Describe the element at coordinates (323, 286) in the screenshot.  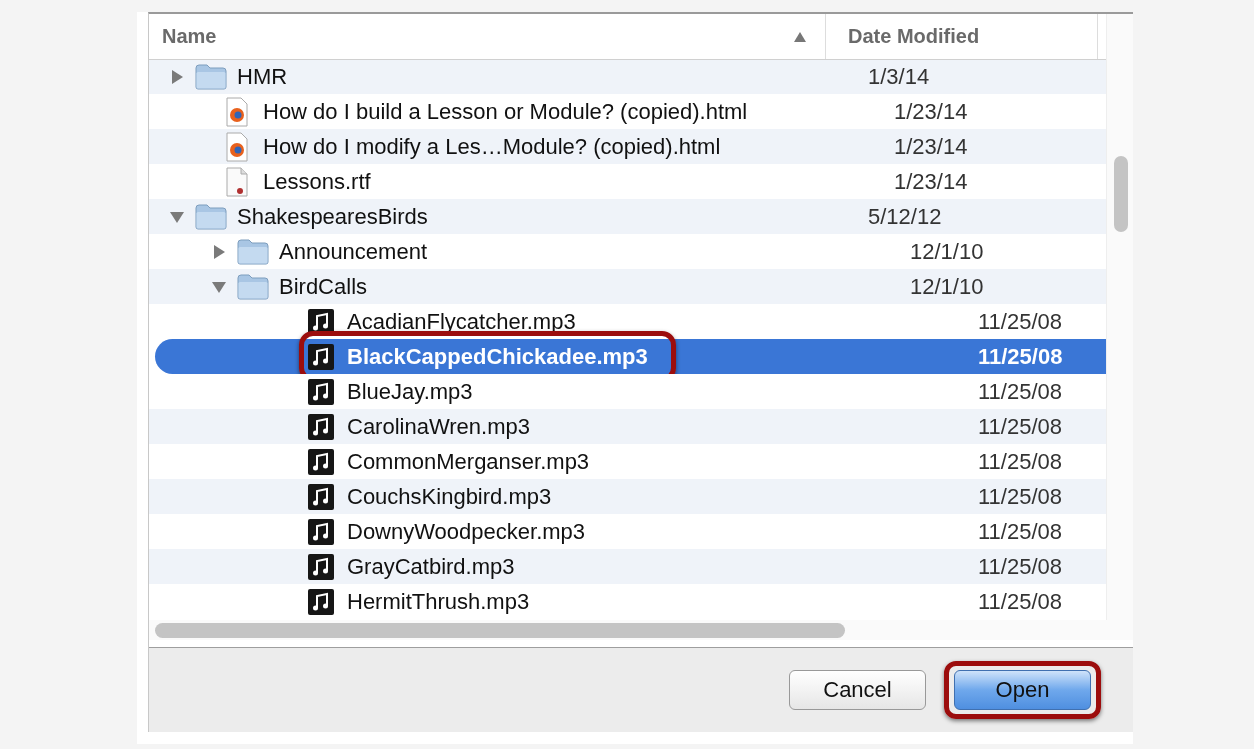
I see `file-name: BirdCalls` at that location.